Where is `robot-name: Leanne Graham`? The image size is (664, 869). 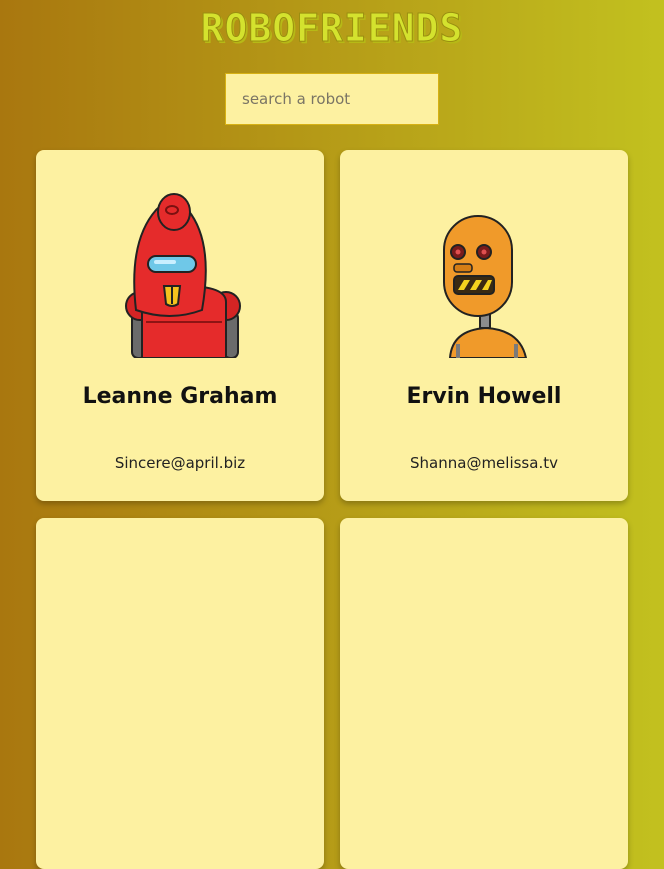
robot-name: Leanne Graham is located at coordinates (180, 396).